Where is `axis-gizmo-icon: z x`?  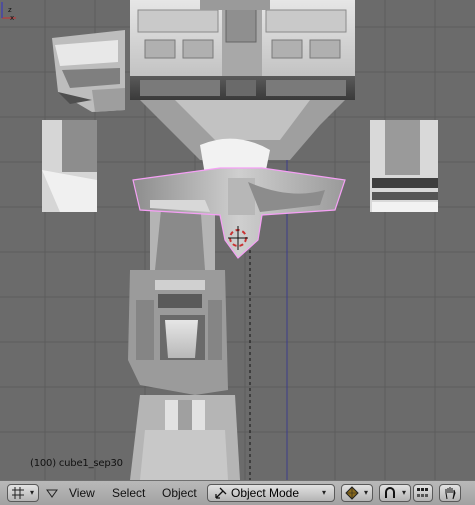 axis-gizmo-icon: z x is located at coordinates (8, 11).